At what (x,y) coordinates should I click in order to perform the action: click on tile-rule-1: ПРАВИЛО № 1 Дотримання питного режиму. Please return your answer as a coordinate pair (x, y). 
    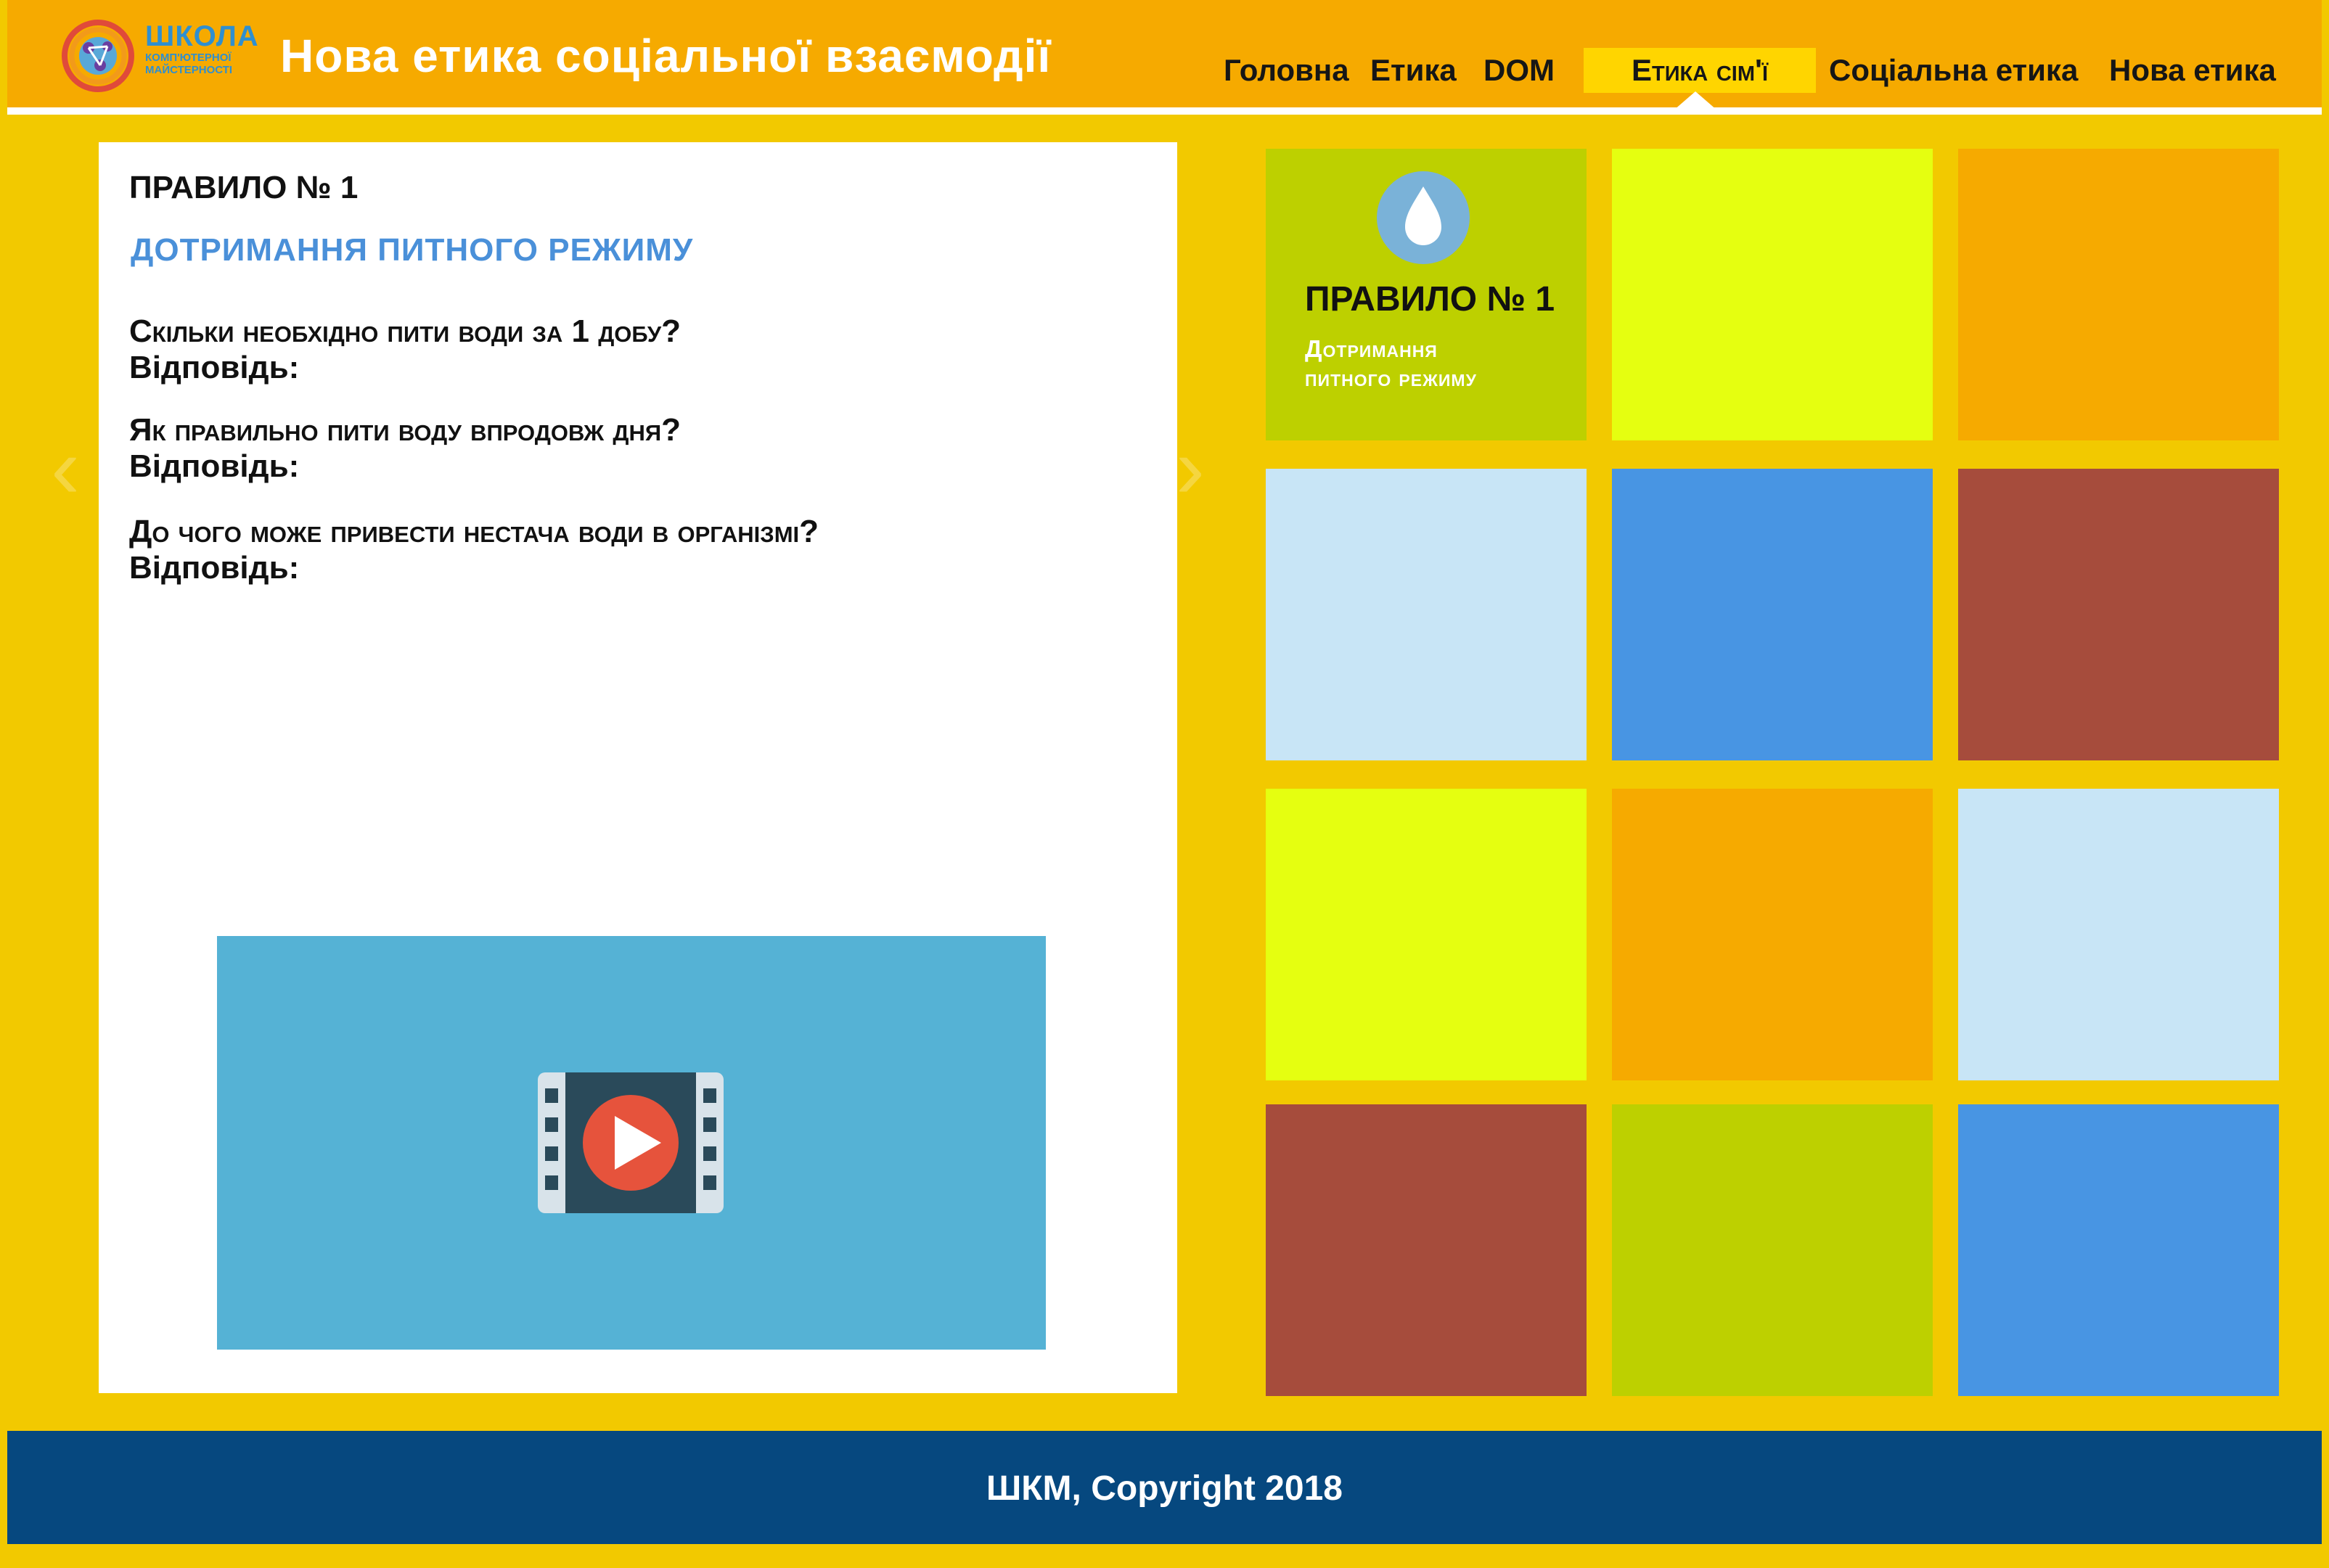
    Looking at the image, I should click on (1427, 294).